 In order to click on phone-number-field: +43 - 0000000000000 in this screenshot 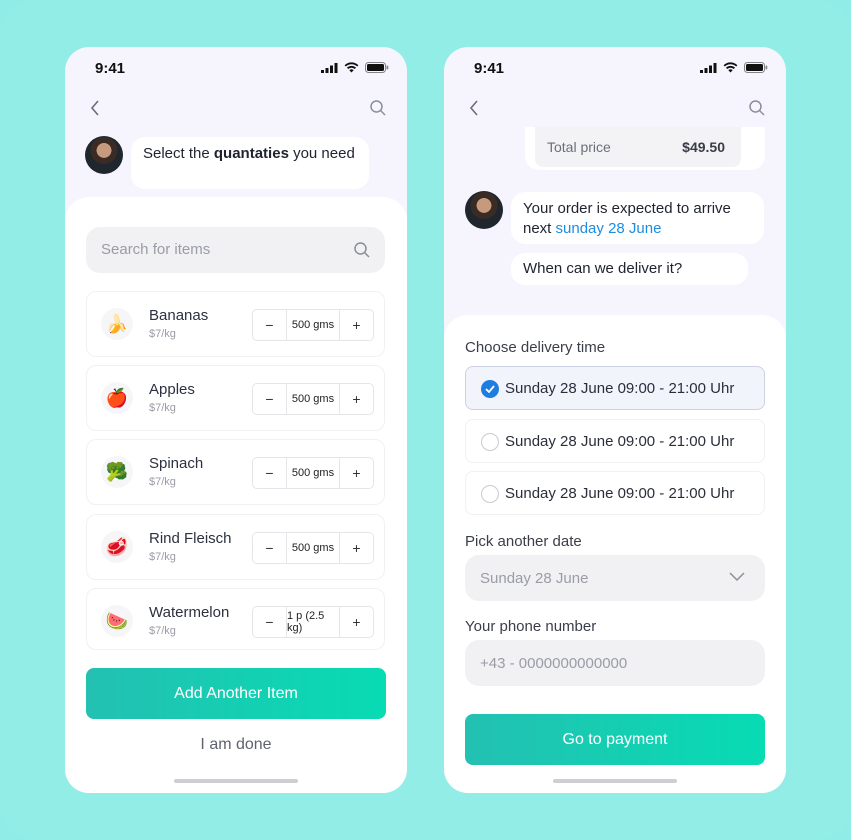, I will do `click(615, 663)`.